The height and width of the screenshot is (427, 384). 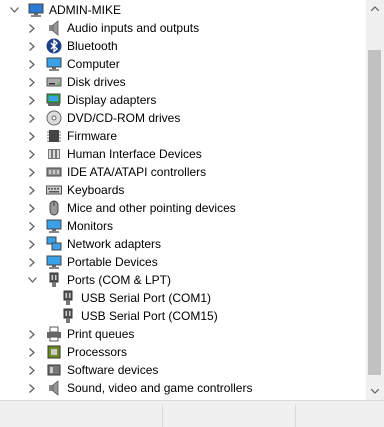 I want to click on dvd-drive-icon, so click(x=54, y=118).